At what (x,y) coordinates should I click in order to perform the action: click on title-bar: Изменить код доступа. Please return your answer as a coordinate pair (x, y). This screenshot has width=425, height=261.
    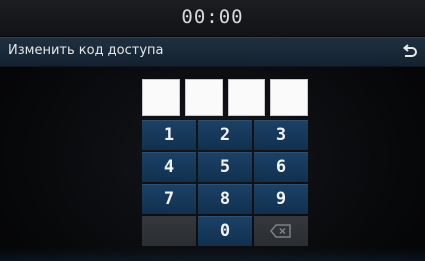
    Looking at the image, I should click on (212, 52).